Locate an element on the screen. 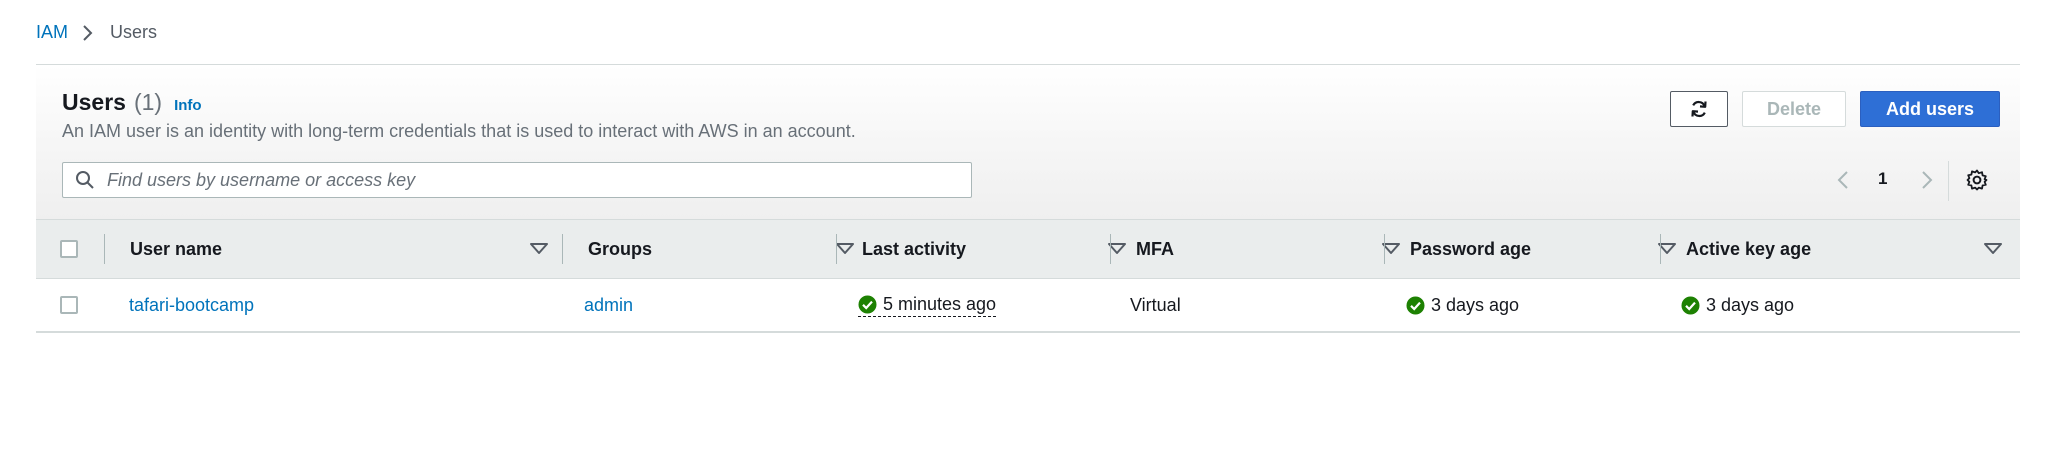 Image resolution: width=2047 pixels, height=475 pixels. column-header-password-age: Password age is located at coordinates (1545, 249).